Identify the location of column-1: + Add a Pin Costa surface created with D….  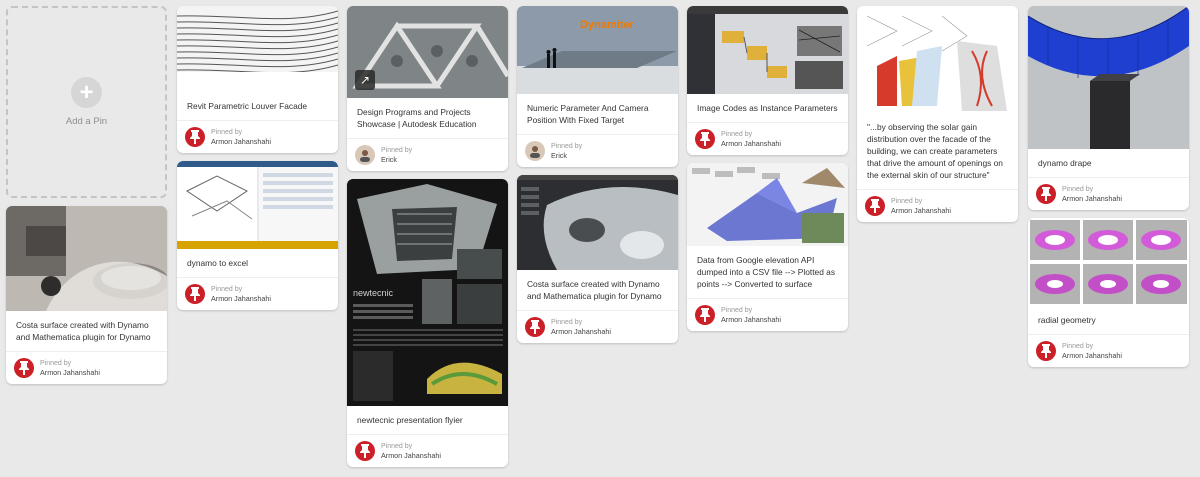
(86, 199).